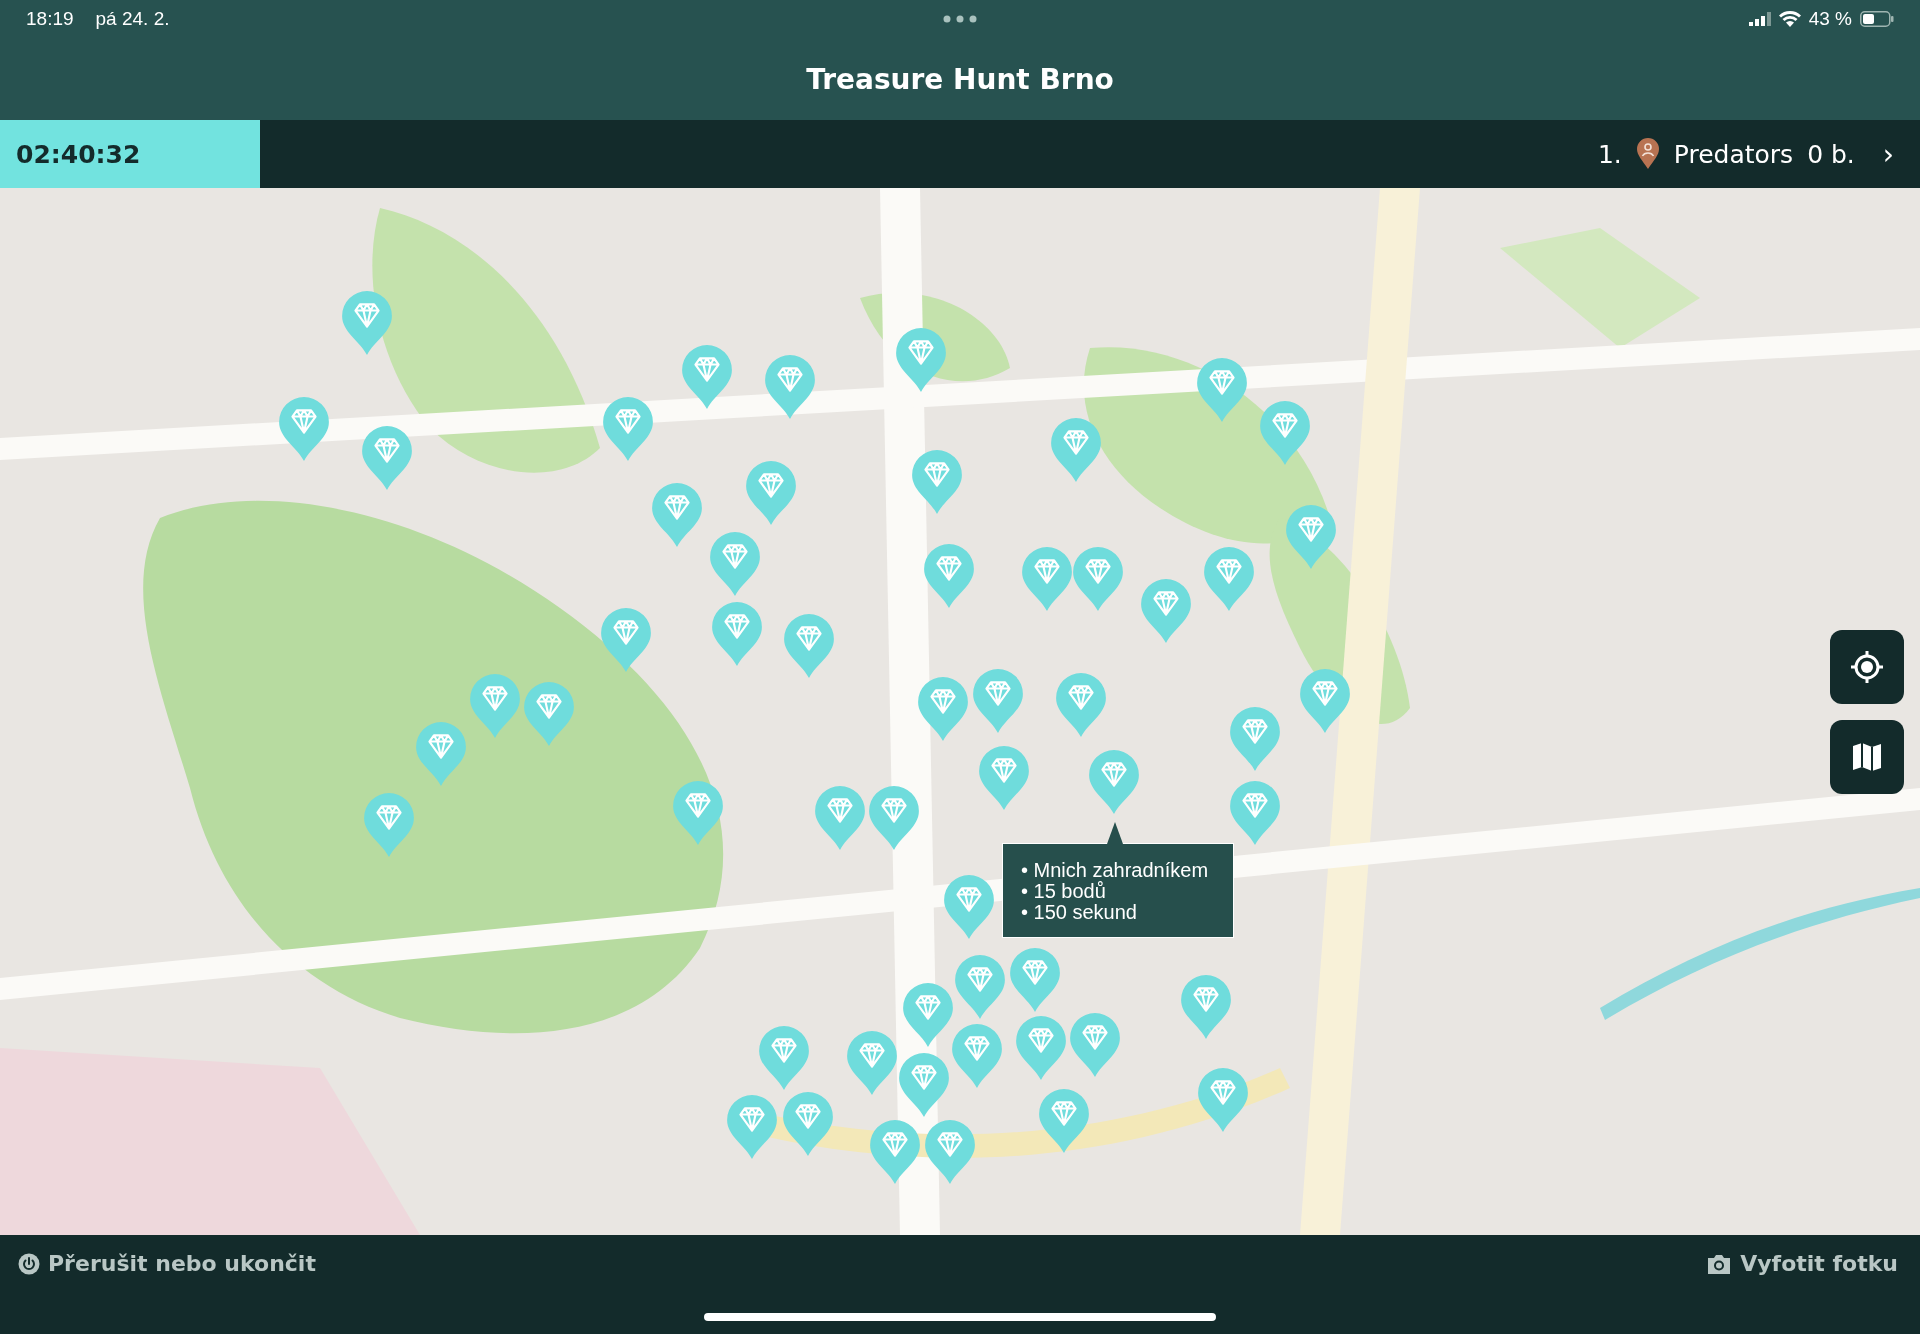 Image resolution: width=1920 pixels, height=1334 pixels. What do you see at coordinates (1719, 1263) in the screenshot?
I see `camera-icon` at bounding box center [1719, 1263].